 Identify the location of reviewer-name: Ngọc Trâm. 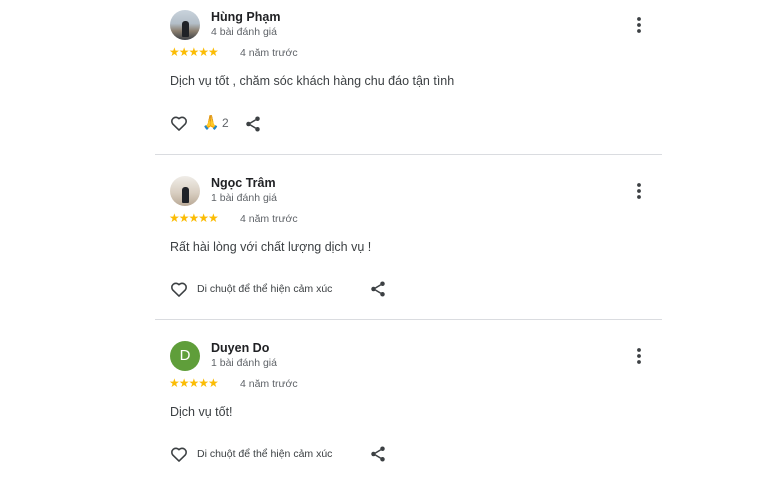
(243, 183).